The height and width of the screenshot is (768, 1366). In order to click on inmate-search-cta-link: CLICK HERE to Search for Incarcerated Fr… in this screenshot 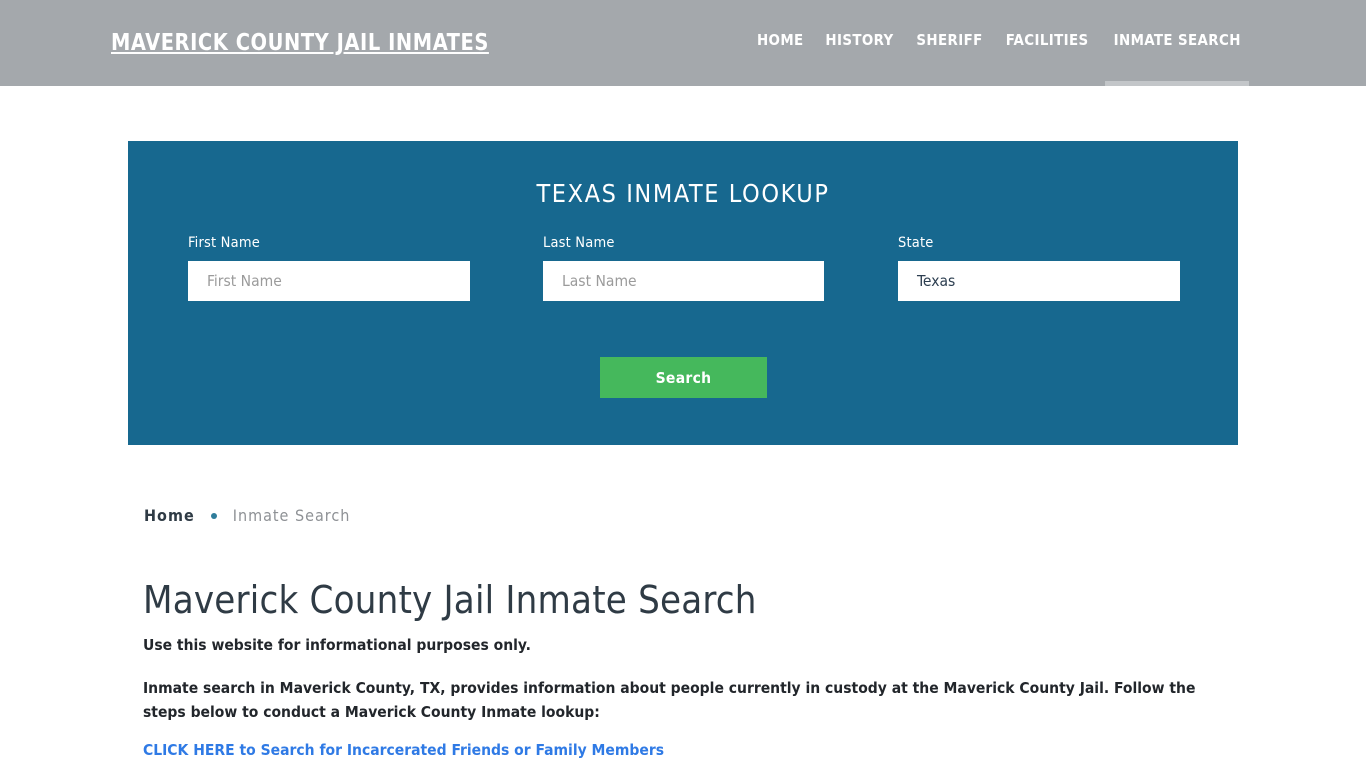, I will do `click(403, 750)`.